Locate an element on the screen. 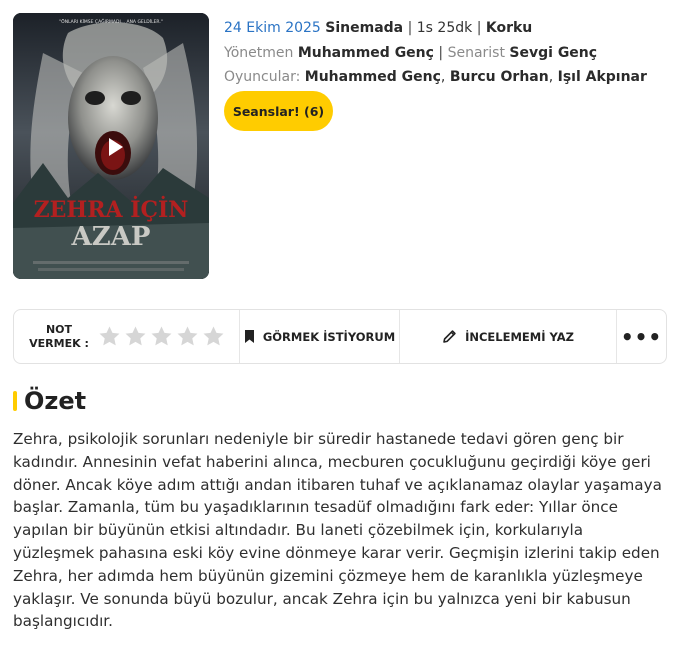  release-status: Sinemada is located at coordinates (364, 28).